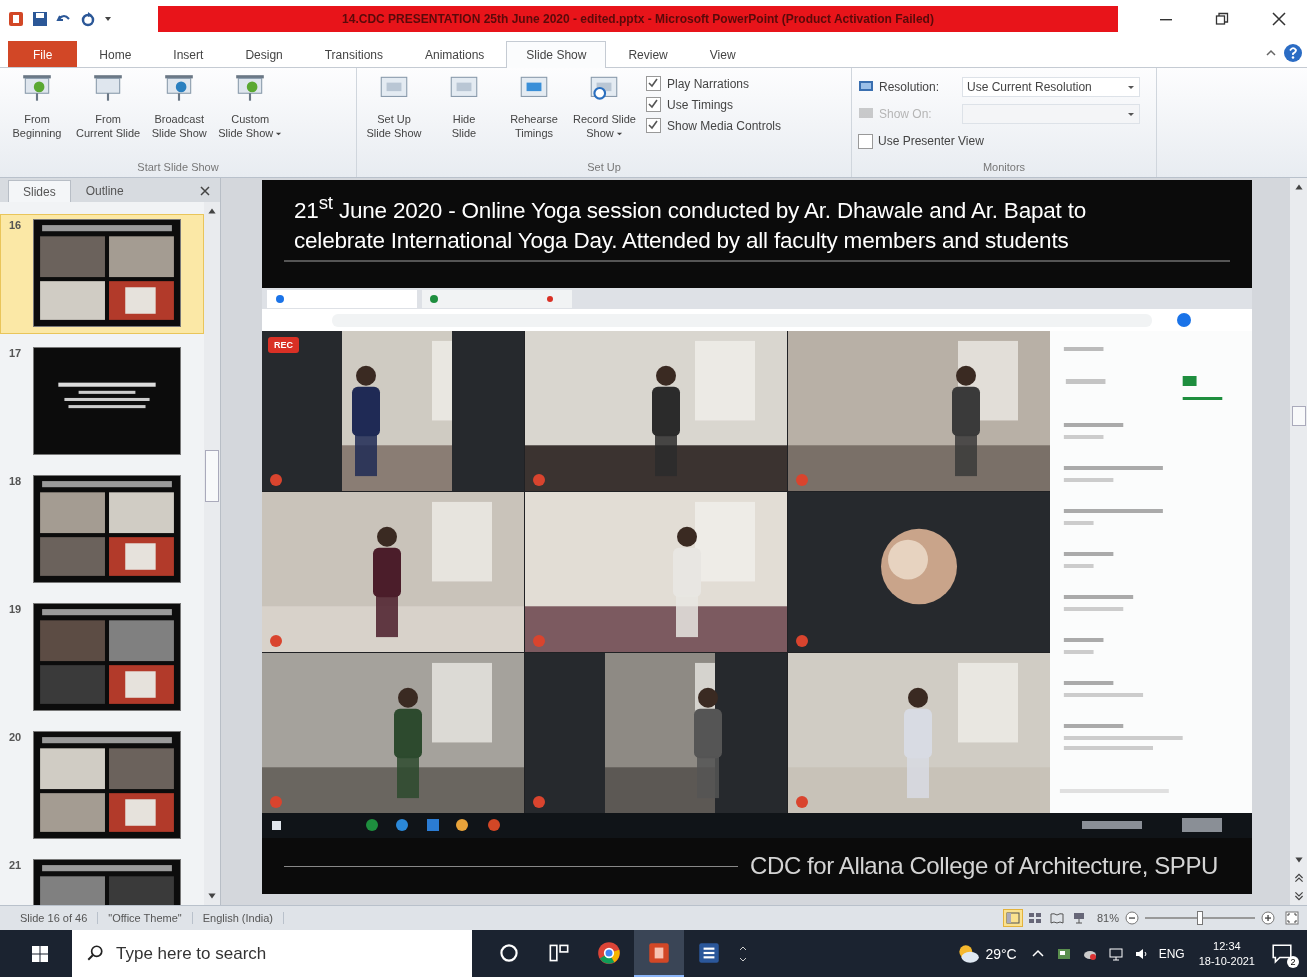 Image resolution: width=1307 pixels, height=977 pixels. What do you see at coordinates (37, 106) in the screenshot?
I see `ribbon-button: From Beginning` at bounding box center [37, 106].